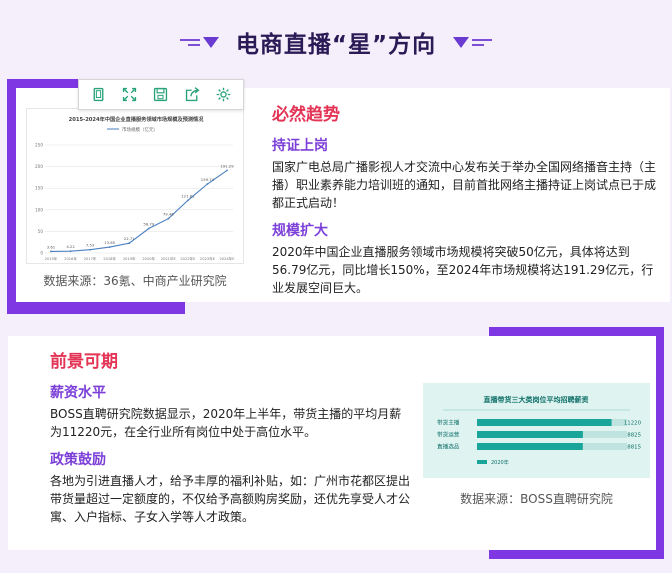 The image size is (672, 573). What do you see at coordinates (99, 95) in the screenshot?
I see `document-icon` at bounding box center [99, 95].